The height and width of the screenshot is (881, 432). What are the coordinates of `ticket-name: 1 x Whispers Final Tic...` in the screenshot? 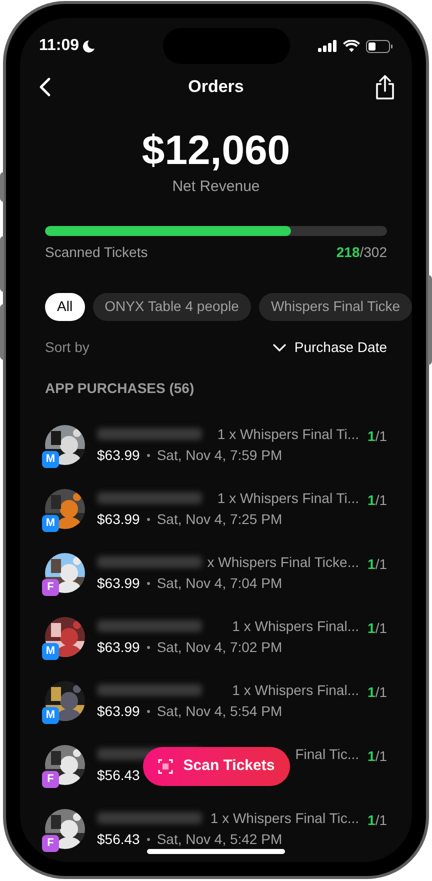 It's located at (284, 818).